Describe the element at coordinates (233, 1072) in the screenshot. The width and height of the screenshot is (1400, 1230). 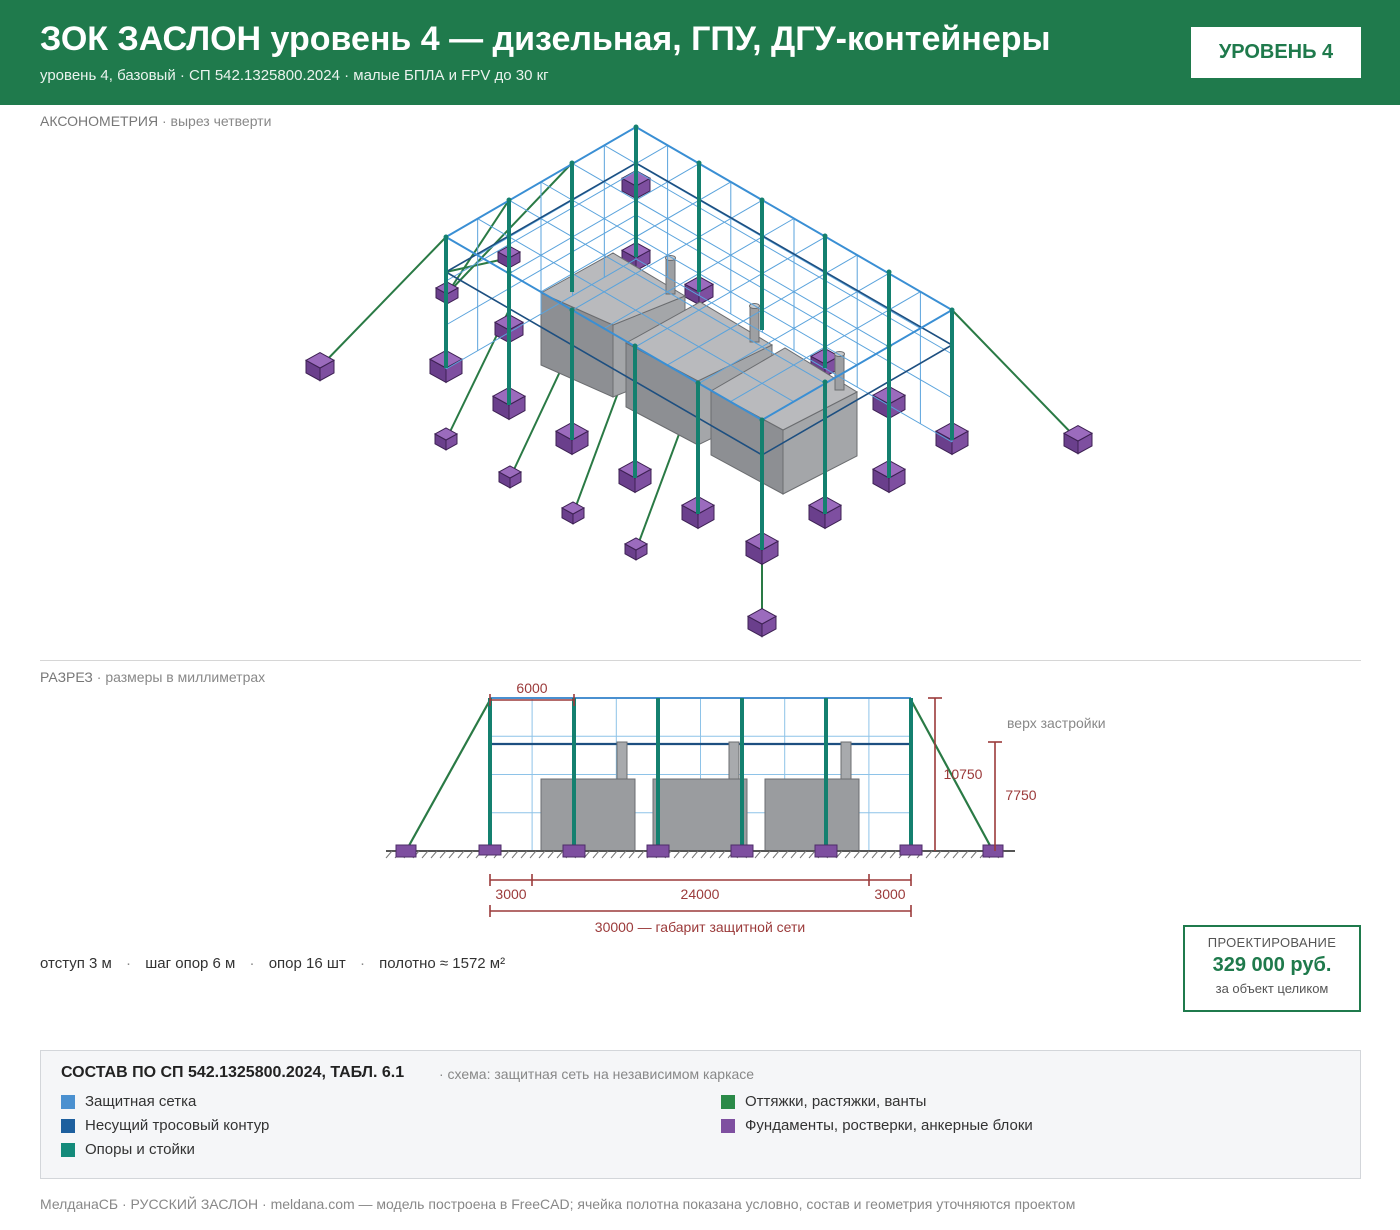
I see `legend-title: СОСТАВ ПО СП 542.1325800.2024, ТАБЛ. 6.1` at that location.